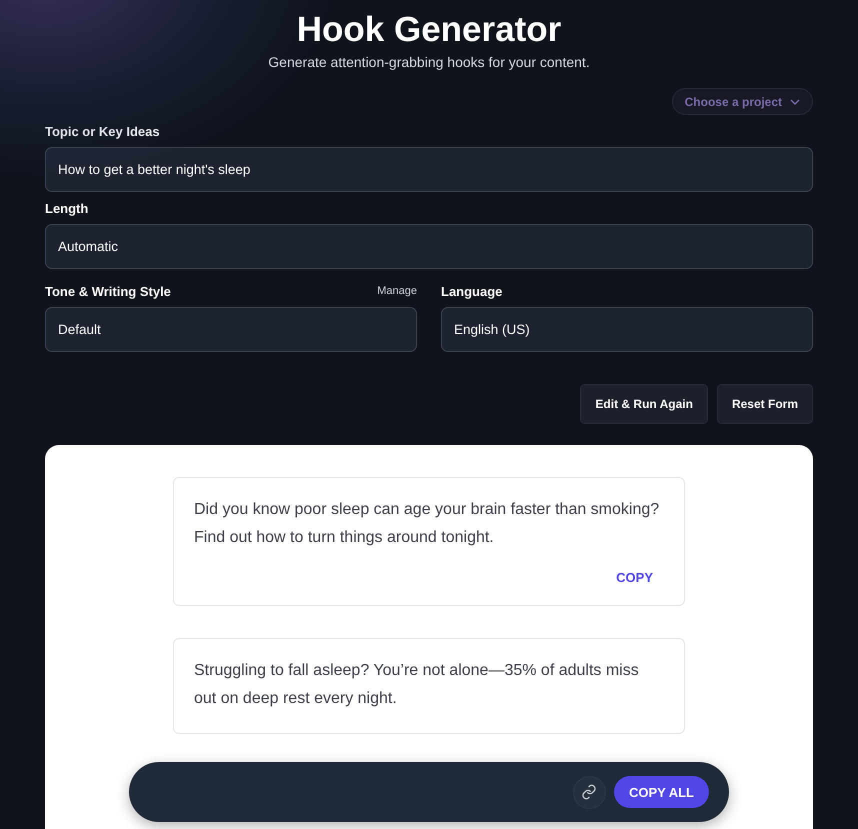 Image resolution: width=858 pixels, height=829 pixels. Describe the element at coordinates (108, 291) in the screenshot. I see `field-label: Tone & Writing Style` at that location.